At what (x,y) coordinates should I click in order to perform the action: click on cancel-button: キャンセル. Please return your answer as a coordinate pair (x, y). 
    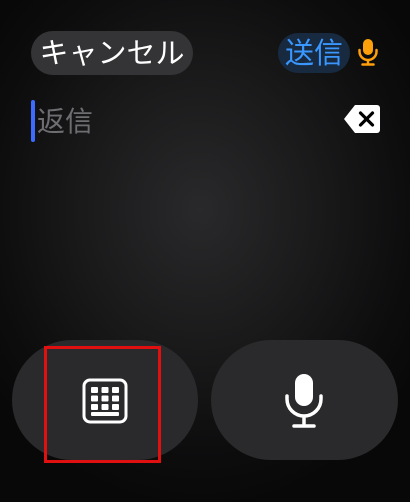
    Looking at the image, I should click on (112, 53).